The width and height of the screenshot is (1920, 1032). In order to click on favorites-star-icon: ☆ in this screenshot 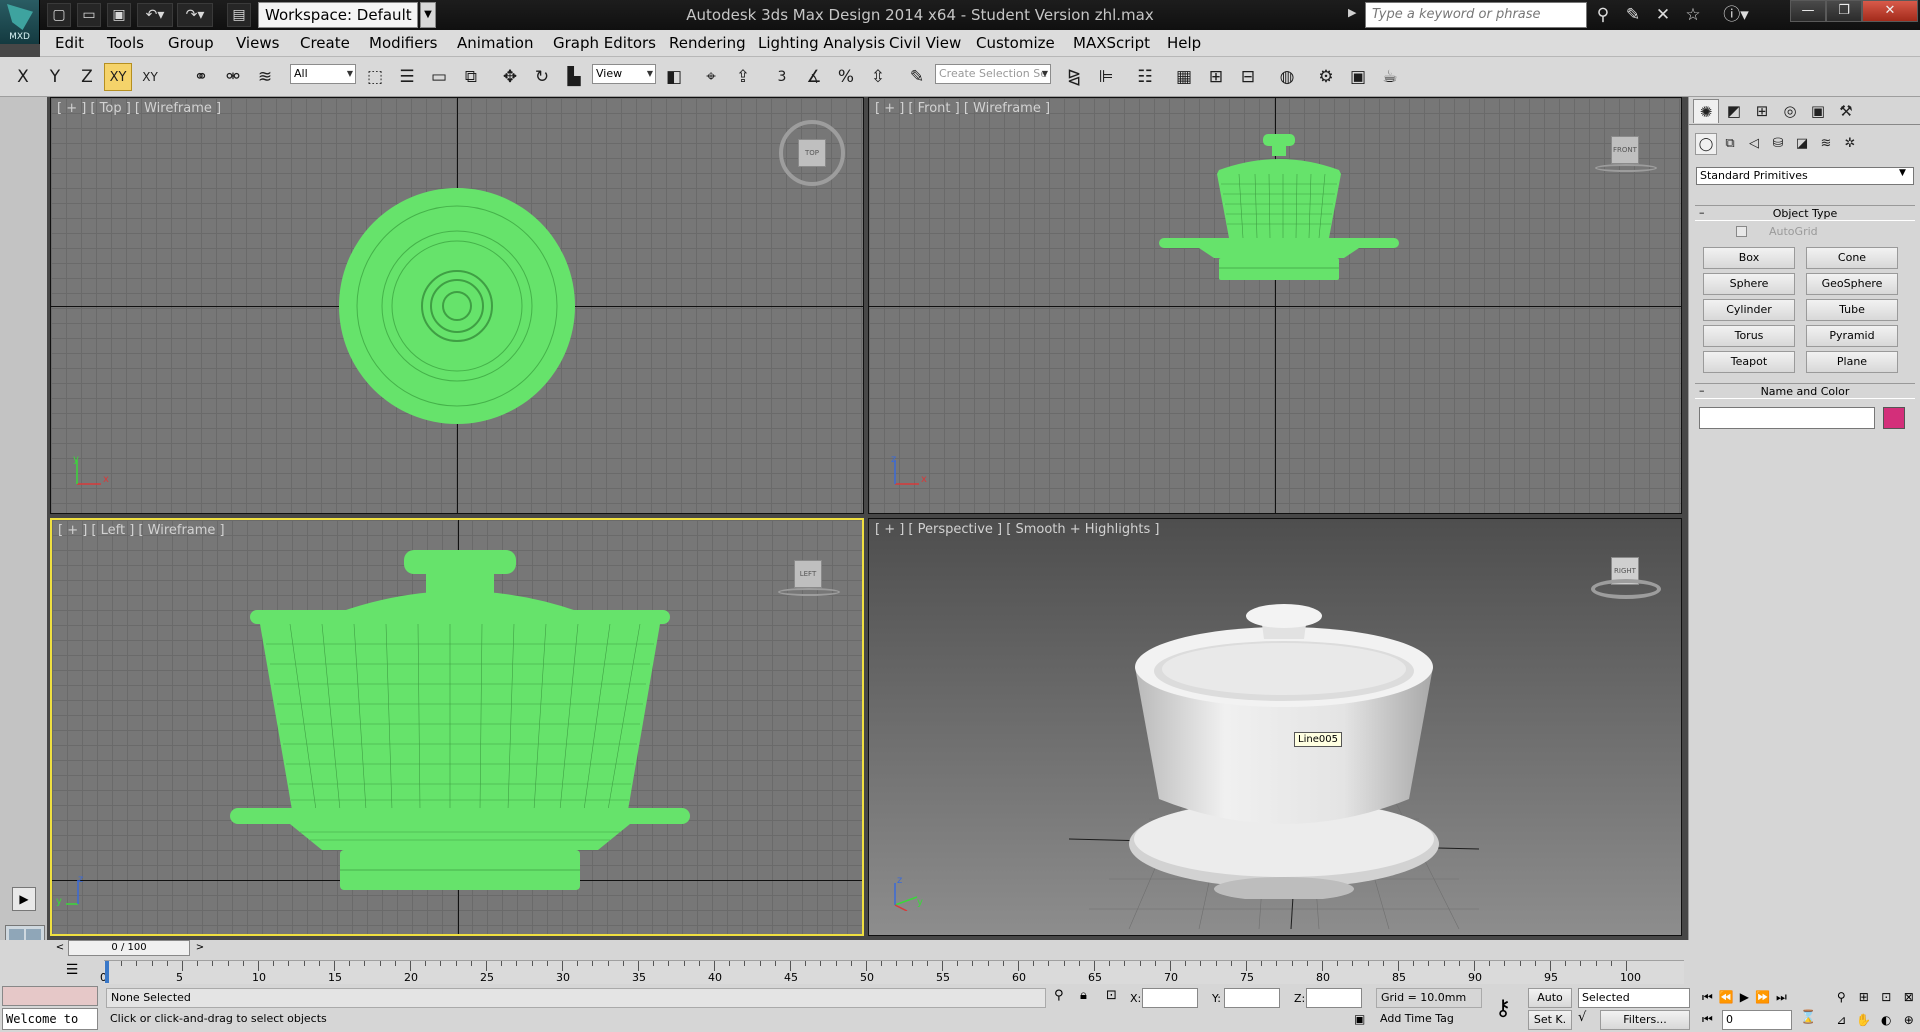, I will do `click(1693, 15)`.